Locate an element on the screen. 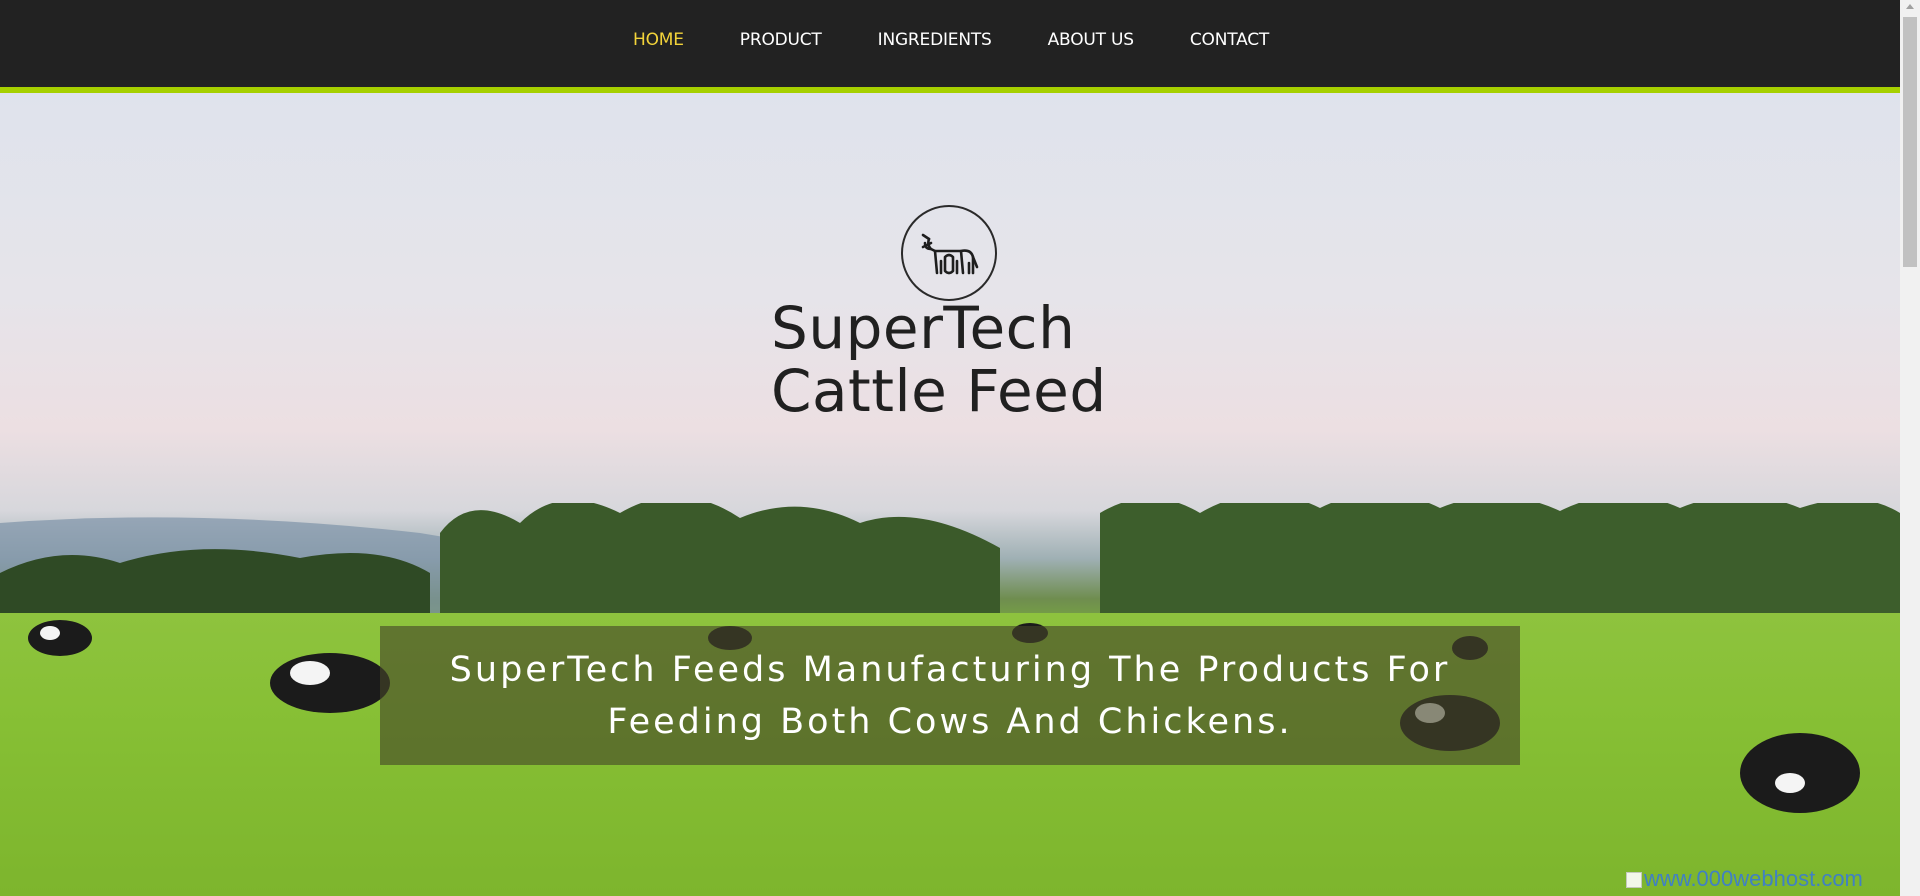 This screenshot has width=1920, height=896. cow-icon is located at coordinates (950, 254).